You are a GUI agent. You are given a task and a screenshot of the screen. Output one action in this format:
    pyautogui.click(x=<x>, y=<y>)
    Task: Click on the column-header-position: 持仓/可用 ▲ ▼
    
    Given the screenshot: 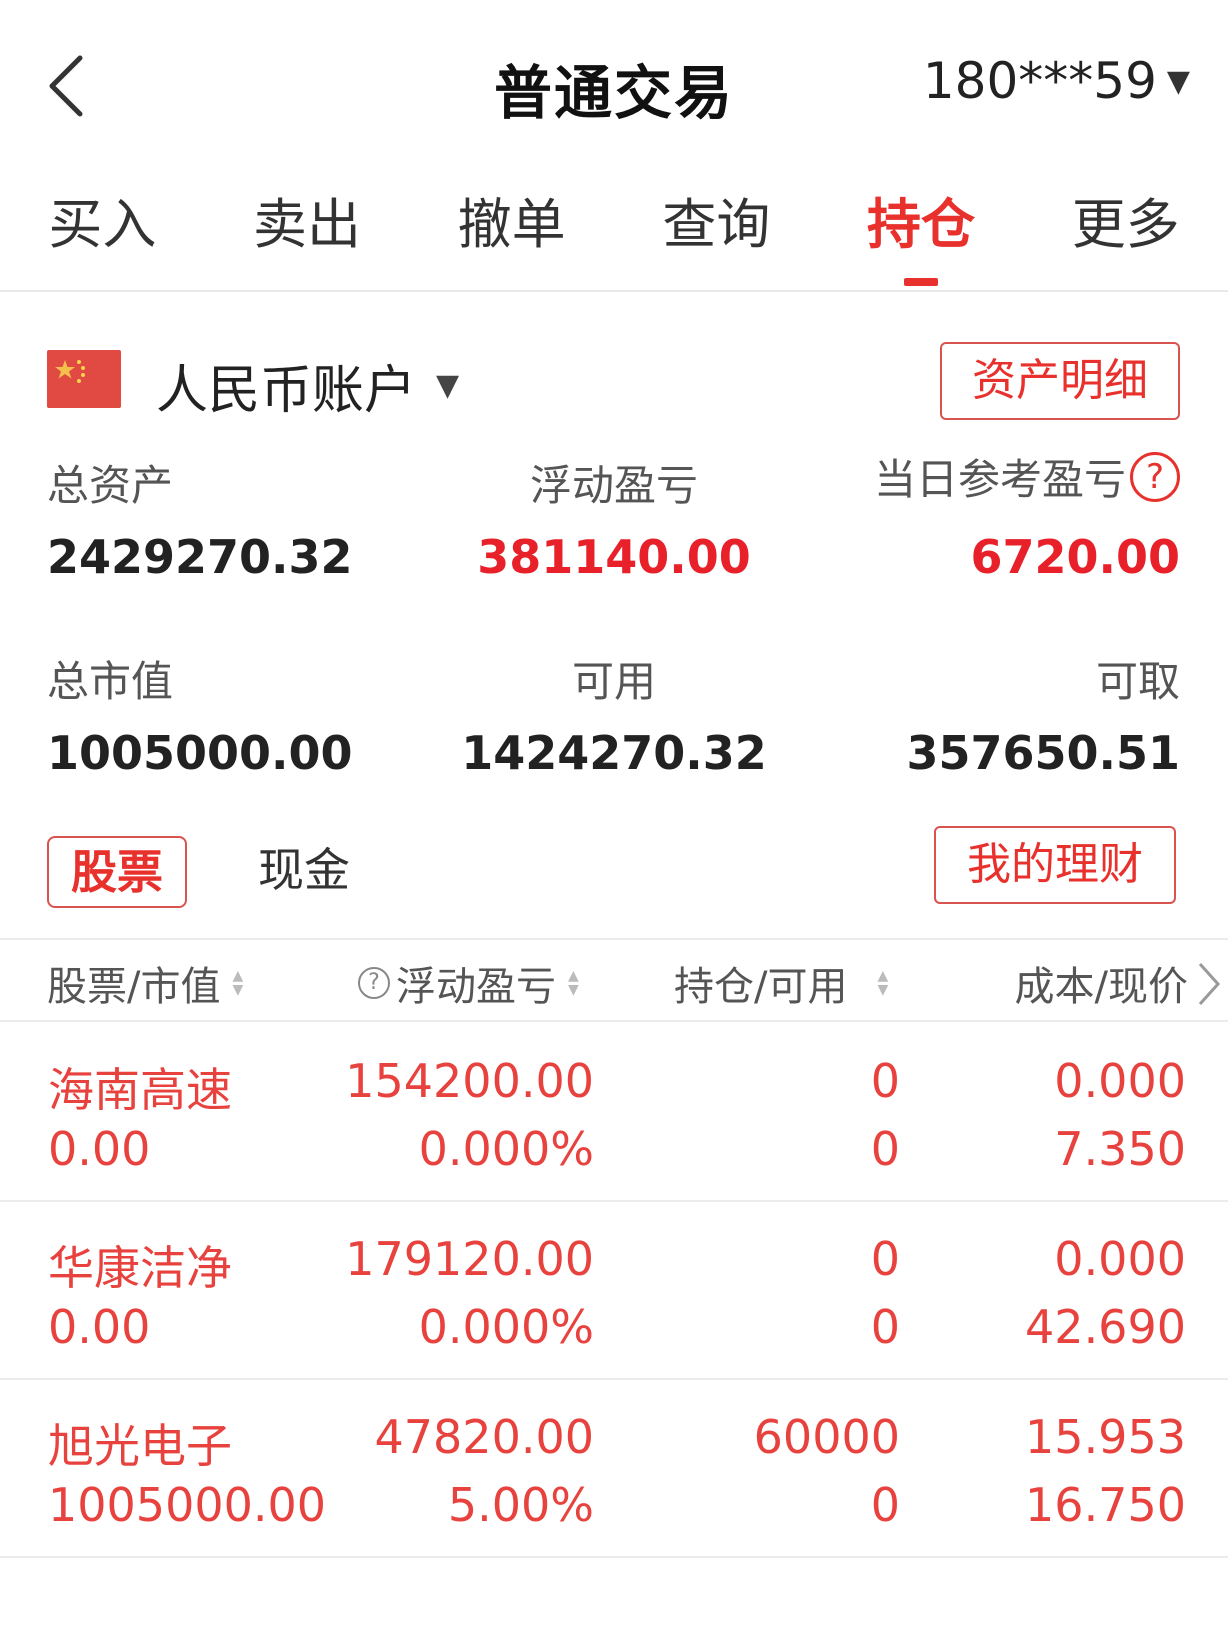 What is the action you would take?
    pyautogui.click(x=781, y=983)
    